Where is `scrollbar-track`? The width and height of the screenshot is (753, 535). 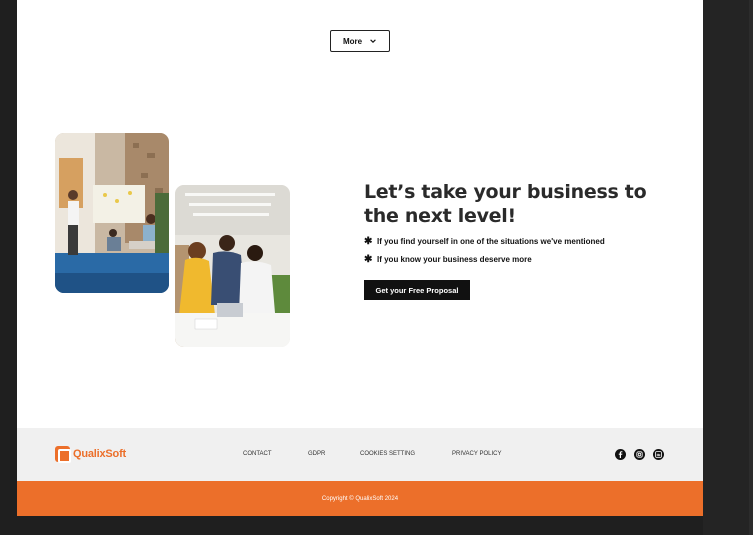 scrollbar-track is located at coordinates (751, 267).